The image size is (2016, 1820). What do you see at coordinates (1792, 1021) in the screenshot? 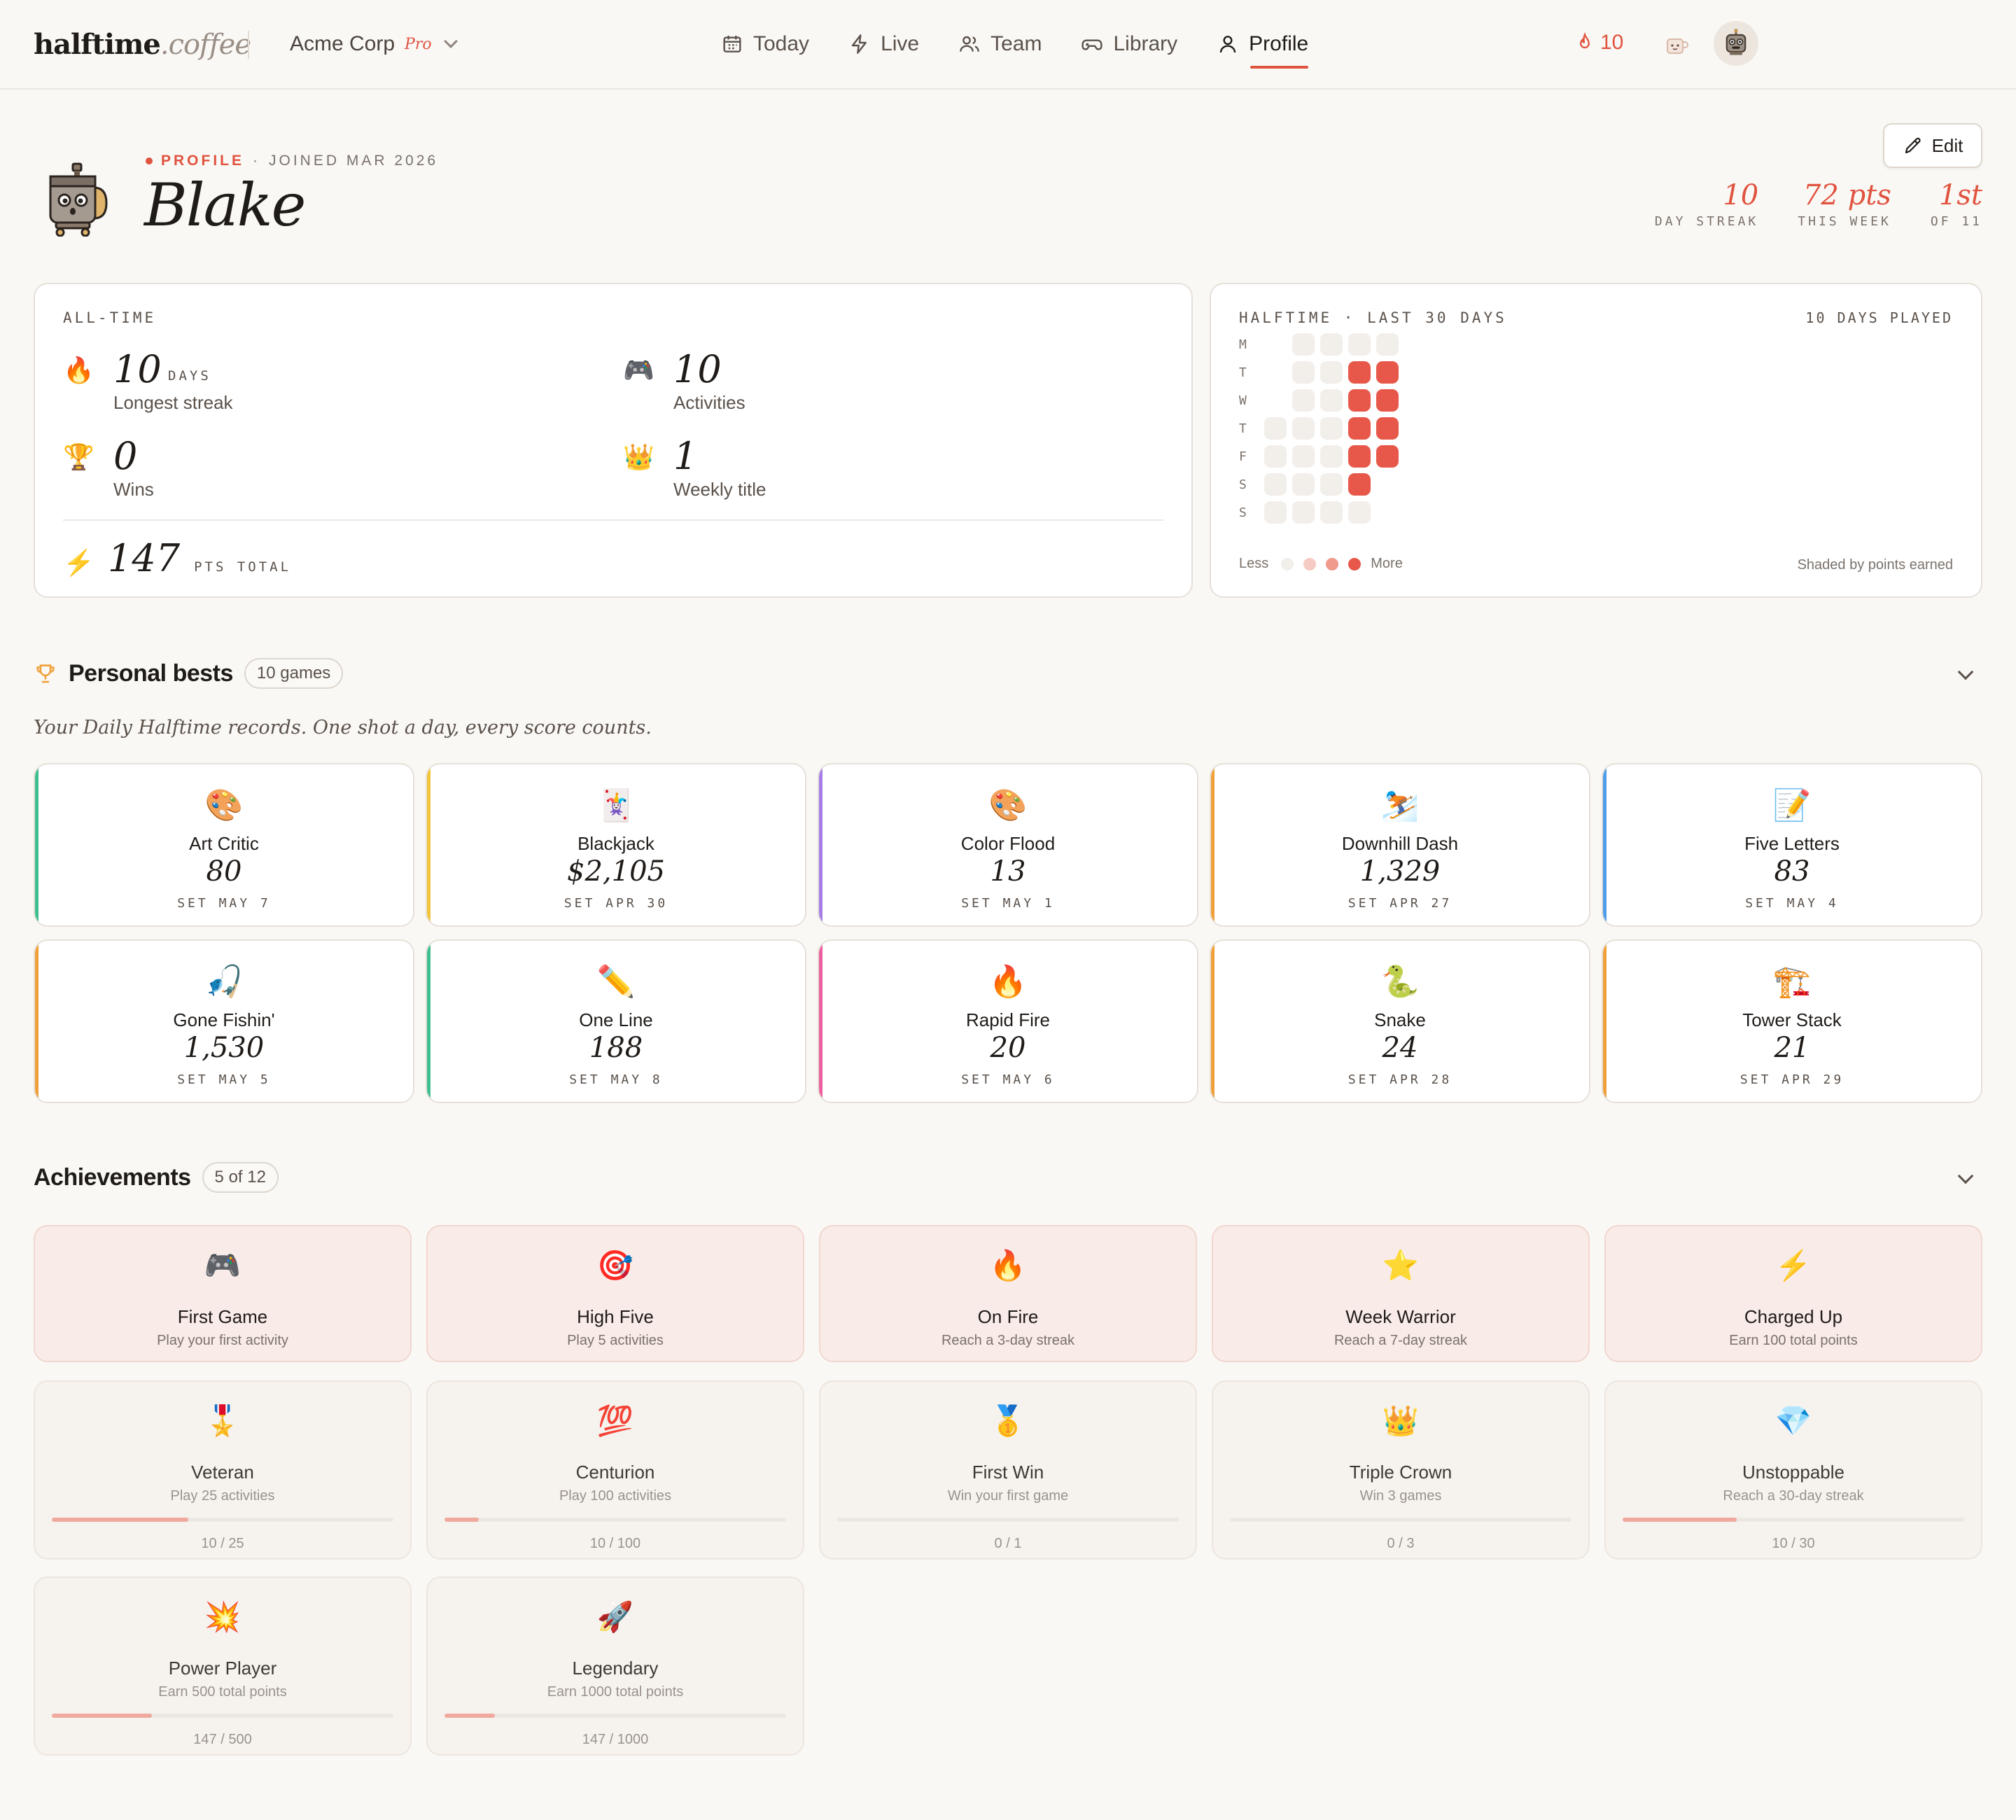
I see `personal-best-card: 🏗️ Tower Stack 21 SET APR 29` at bounding box center [1792, 1021].